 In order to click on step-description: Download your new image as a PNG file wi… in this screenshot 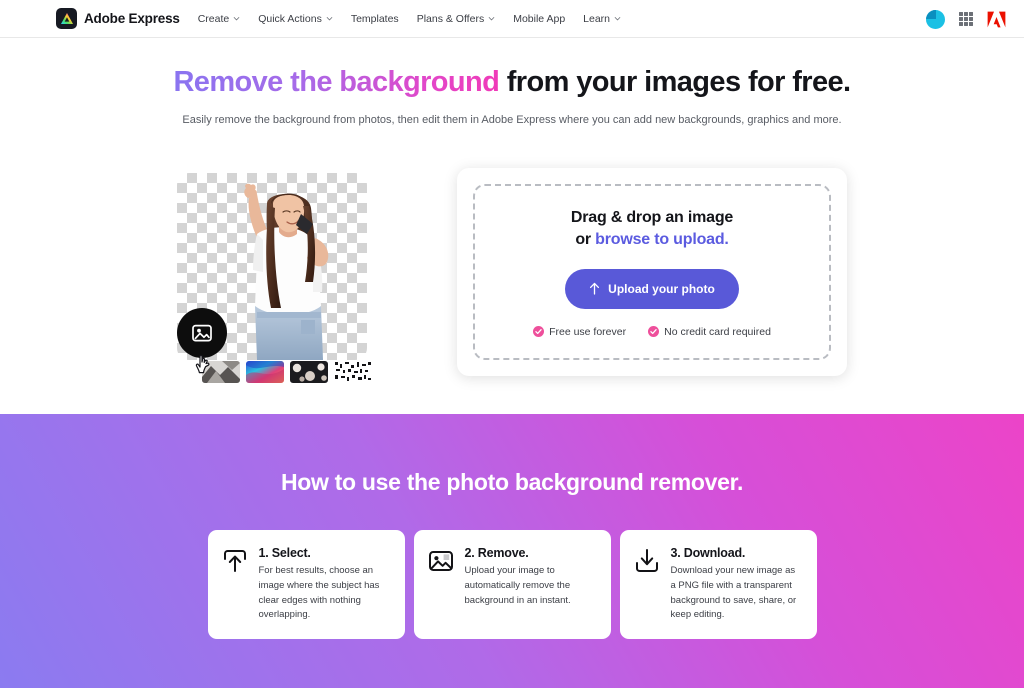, I will do `click(733, 593)`.